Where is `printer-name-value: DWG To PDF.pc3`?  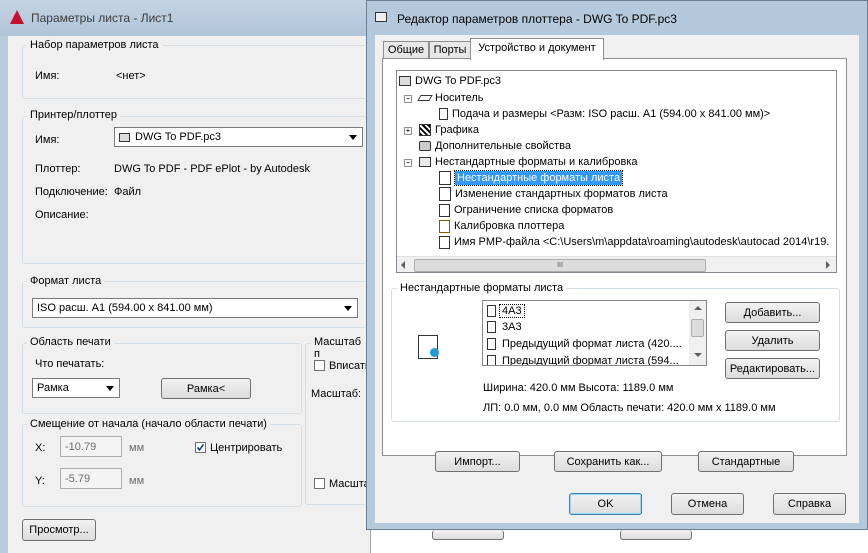
printer-name-value: DWG To PDF.pc3 is located at coordinates (178, 137).